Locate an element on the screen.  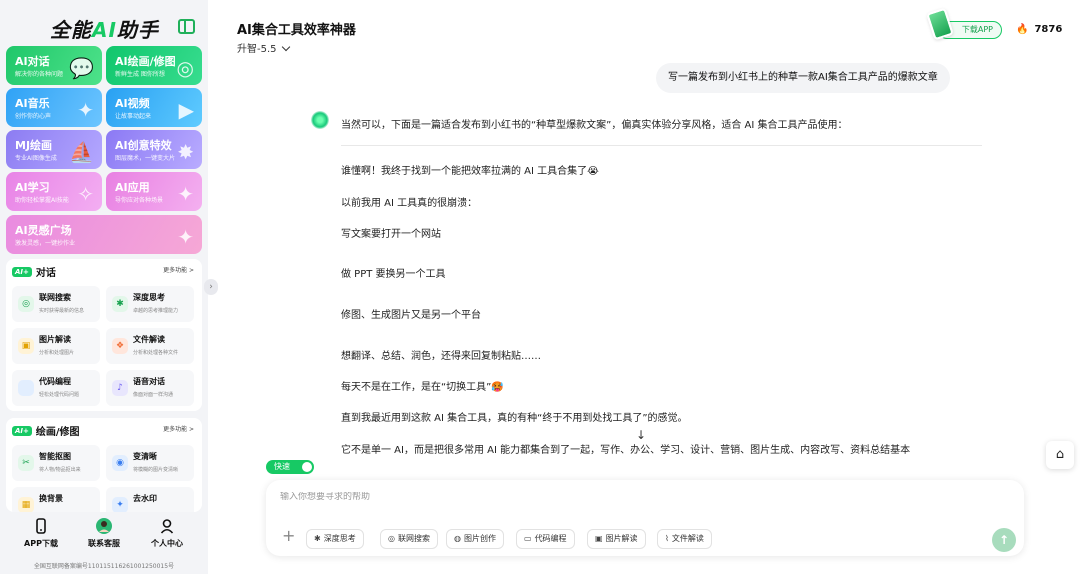
feature-card-subtitle: 助你轻松掌握AI技能 is located at coordinates (42, 200).